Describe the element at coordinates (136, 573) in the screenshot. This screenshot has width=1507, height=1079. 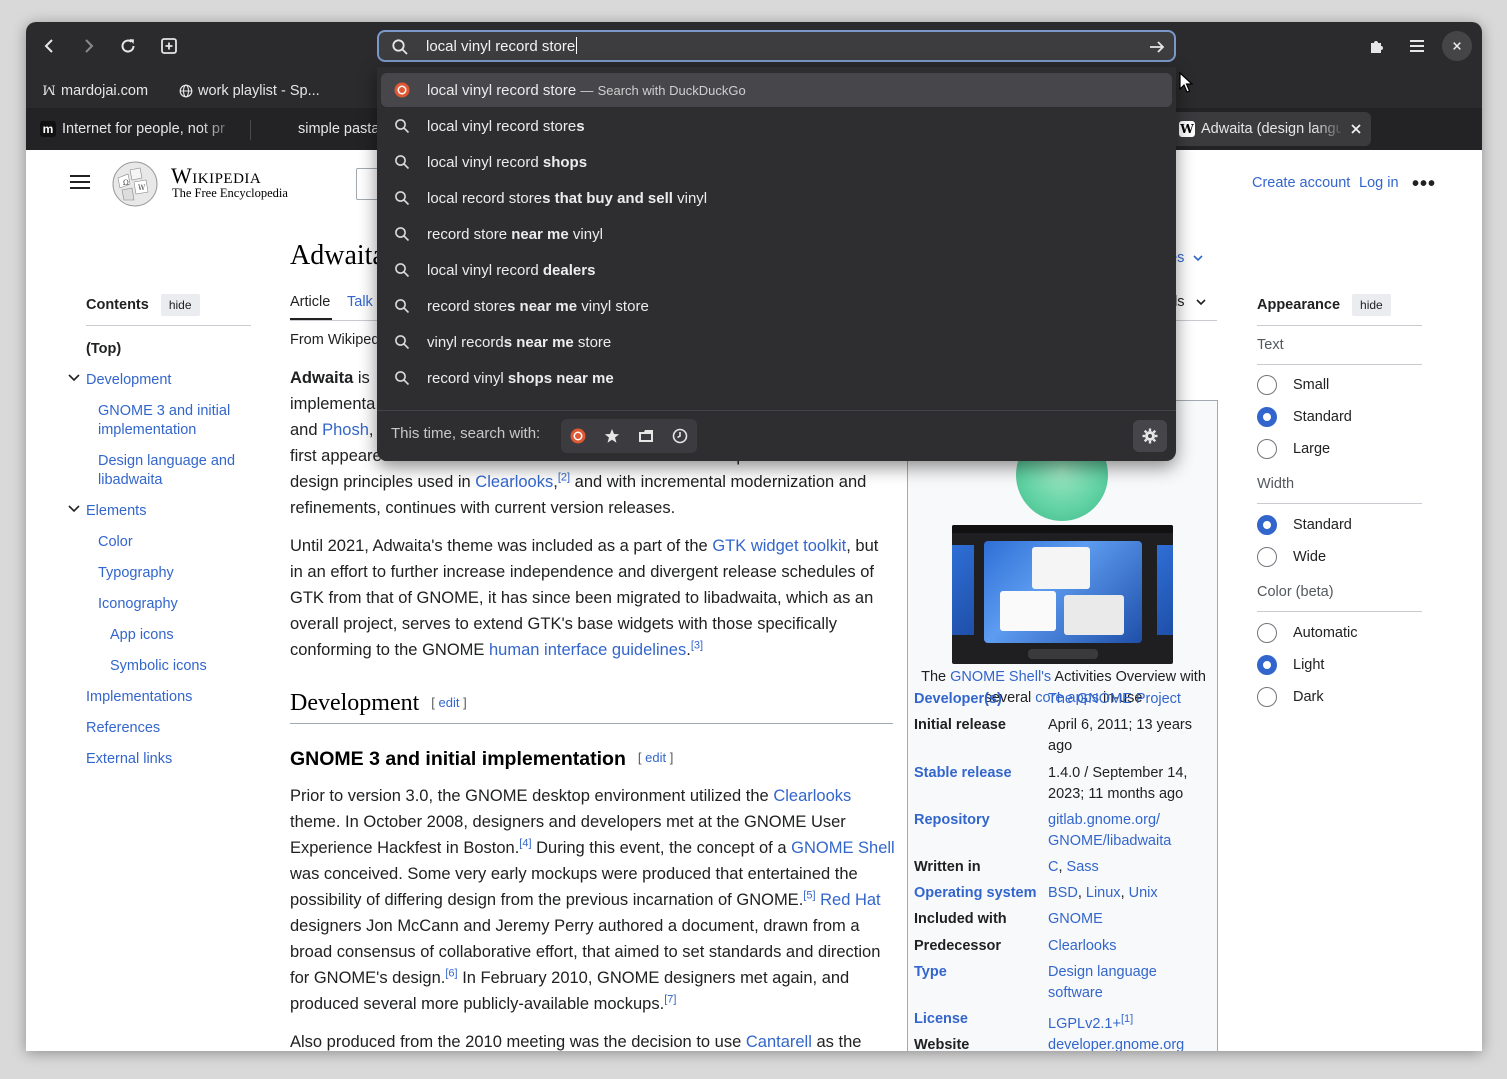
I see `toc-item-typography: Typography` at that location.